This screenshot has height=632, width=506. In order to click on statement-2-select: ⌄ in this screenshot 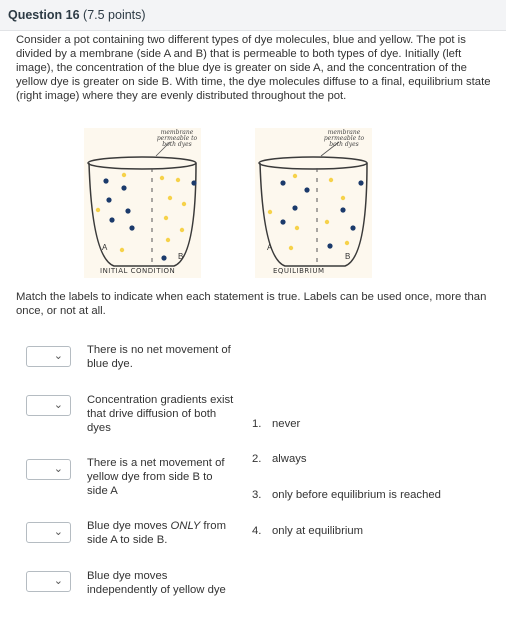, I will do `click(48, 405)`.